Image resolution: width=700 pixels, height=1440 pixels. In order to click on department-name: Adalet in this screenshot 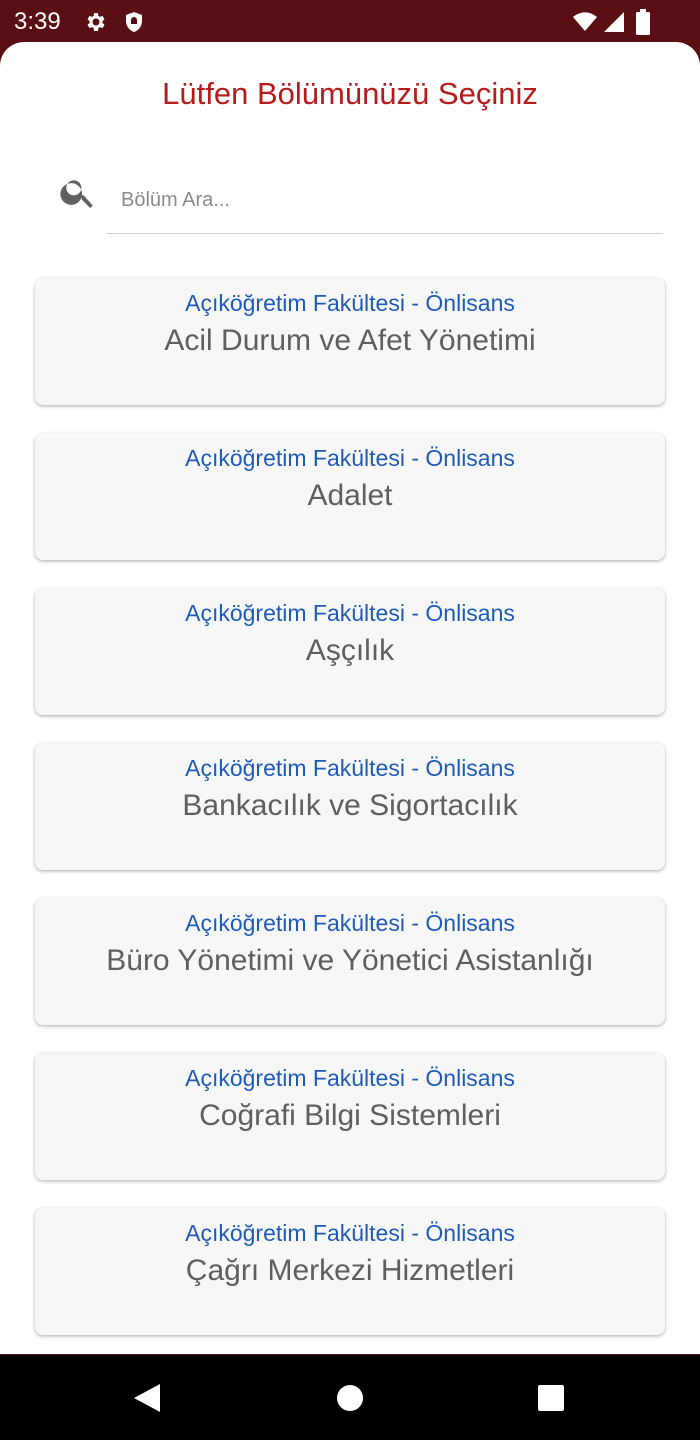, I will do `click(350, 495)`.